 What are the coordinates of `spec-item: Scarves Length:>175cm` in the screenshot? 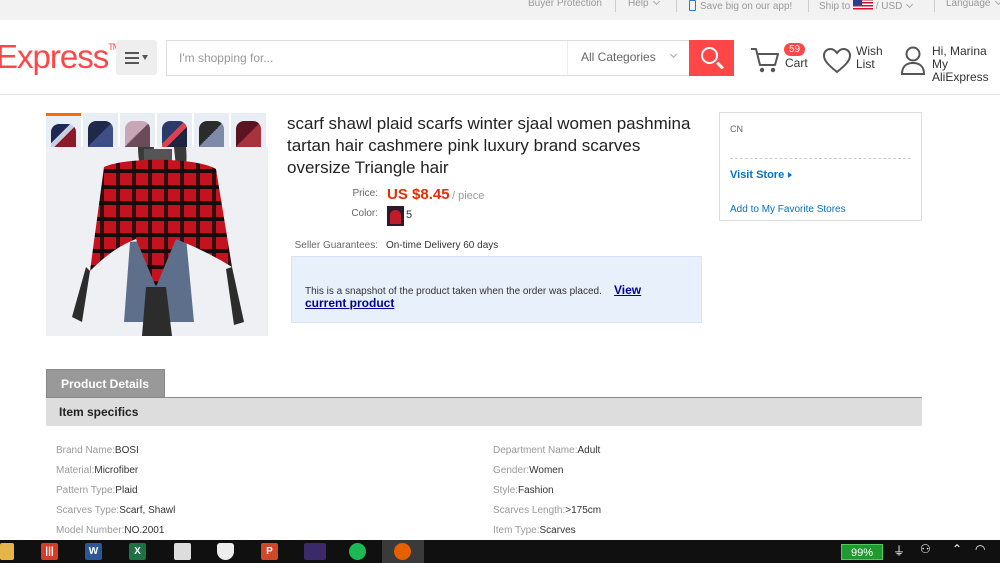 It's located at (547, 510).